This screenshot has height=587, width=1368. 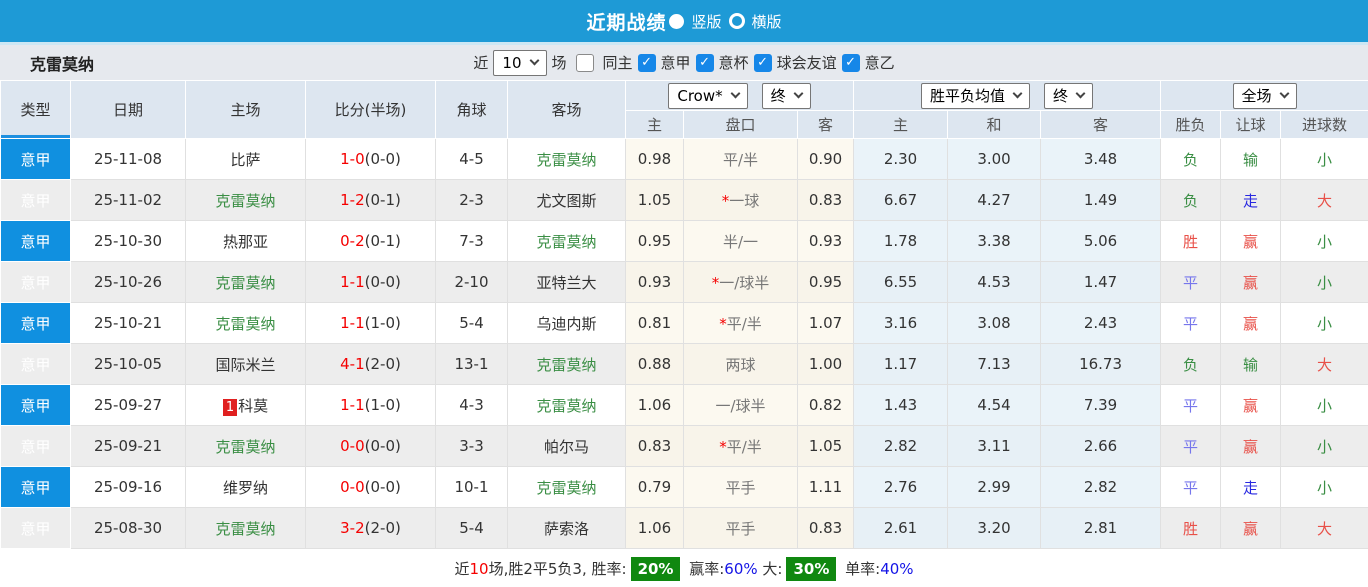 I want to click on score-cell: 1-1(1-0), so click(x=370, y=405).